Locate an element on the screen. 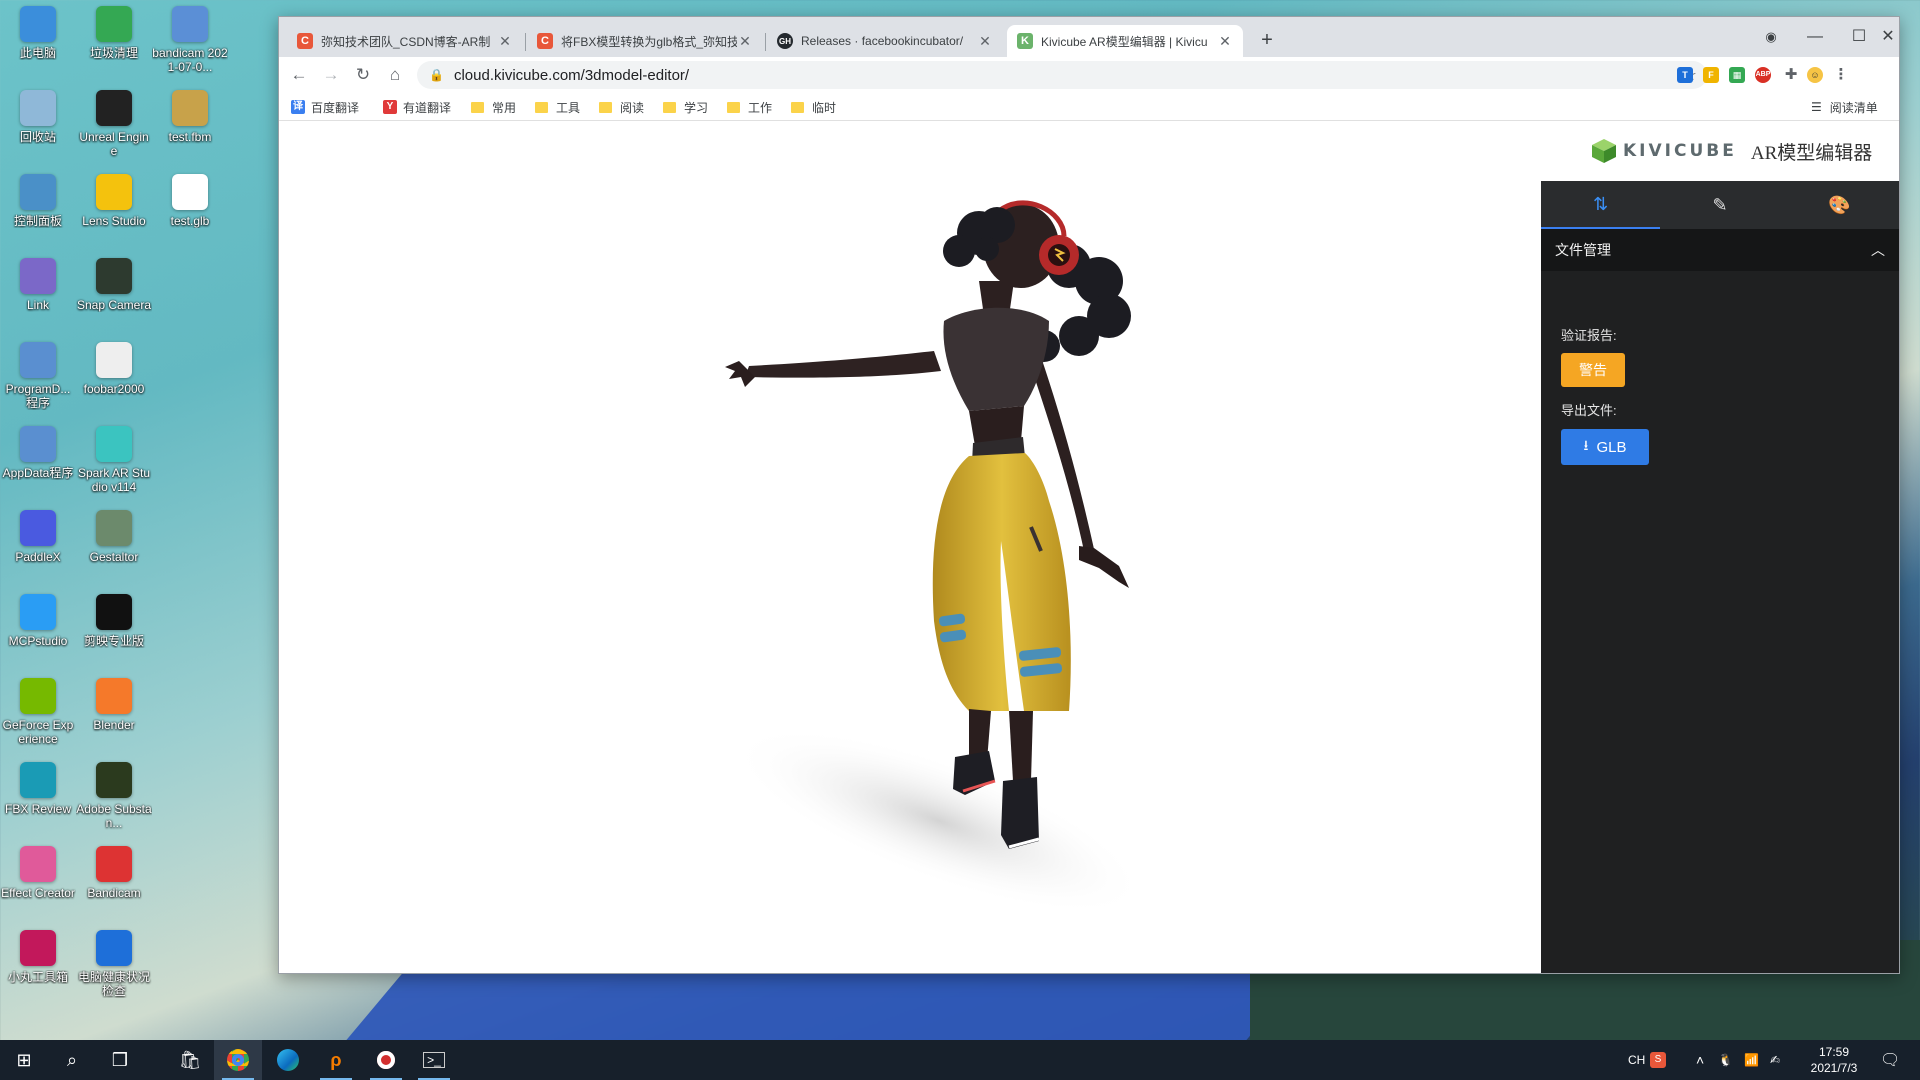 Image resolution: width=1920 pixels, height=1080 pixels. reading-list: ☰ 阅读清单 is located at coordinates (1844, 107).